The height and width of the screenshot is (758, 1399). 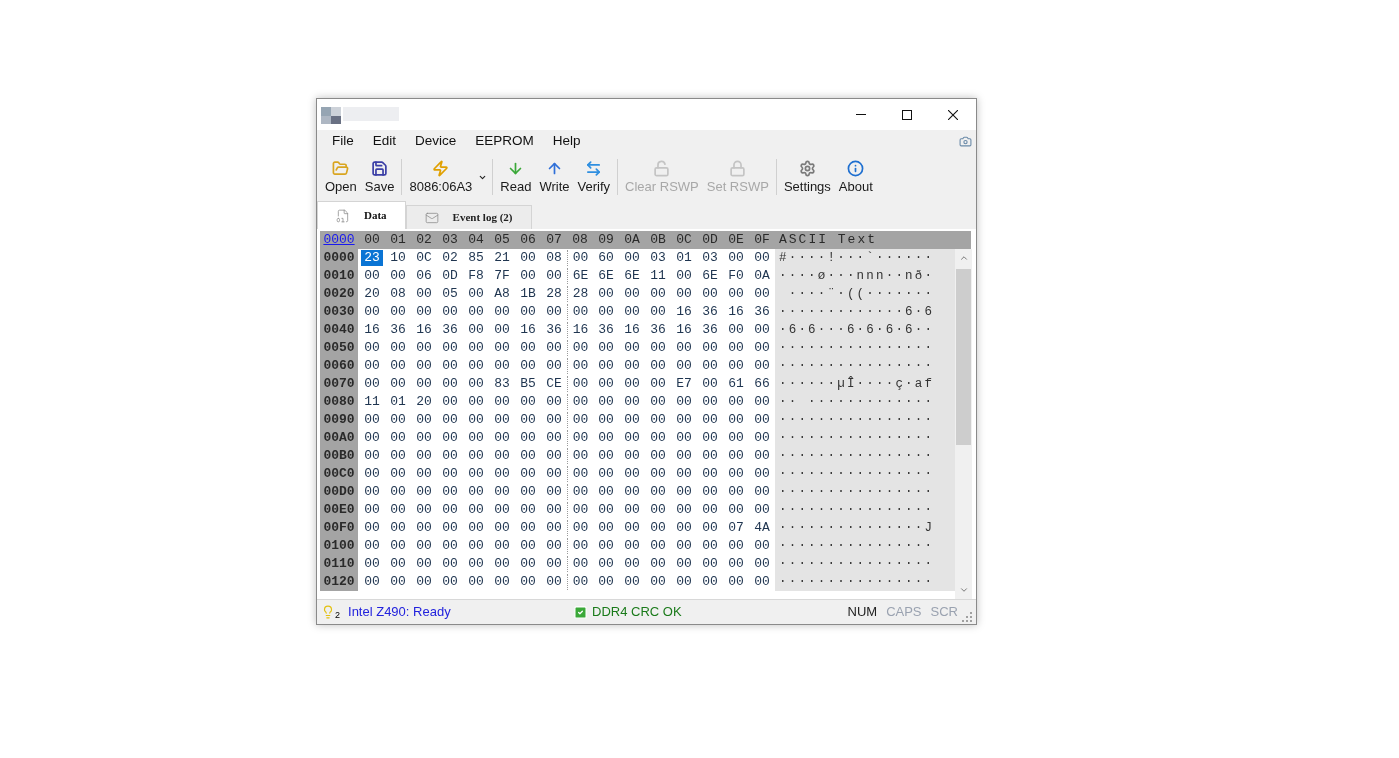 I want to click on toolbar-button: Write, so click(x=554, y=177).